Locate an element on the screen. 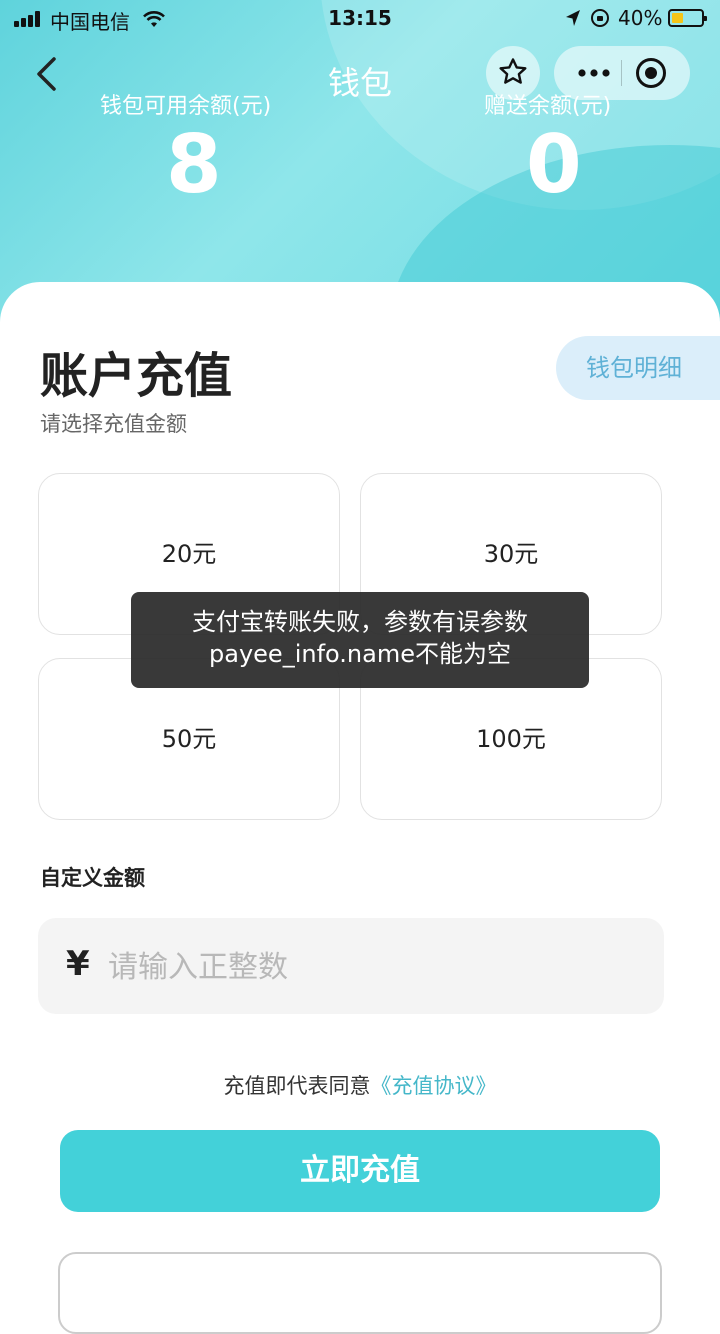 This screenshot has height=1334, width=720. recharge-now-button: 立即充值 is located at coordinates (360, 1171).